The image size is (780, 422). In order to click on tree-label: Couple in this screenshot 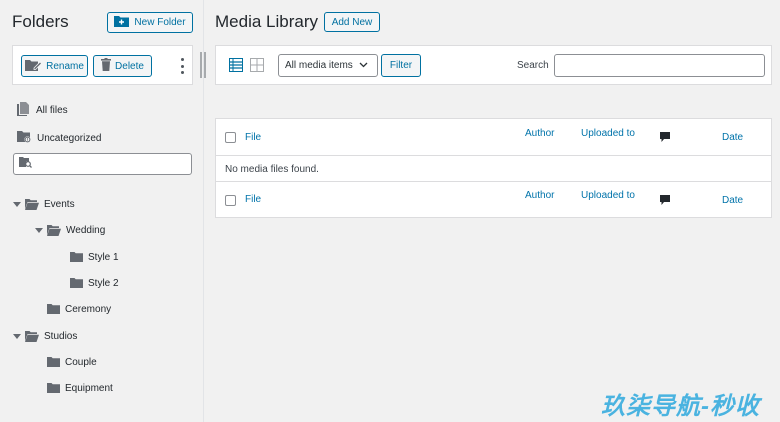, I will do `click(81, 362)`.